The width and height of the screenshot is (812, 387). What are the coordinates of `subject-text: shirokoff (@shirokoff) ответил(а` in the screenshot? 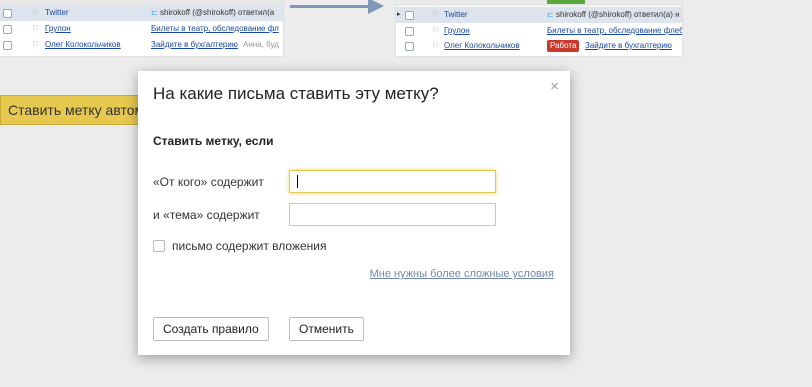 It's located at (217, 12).